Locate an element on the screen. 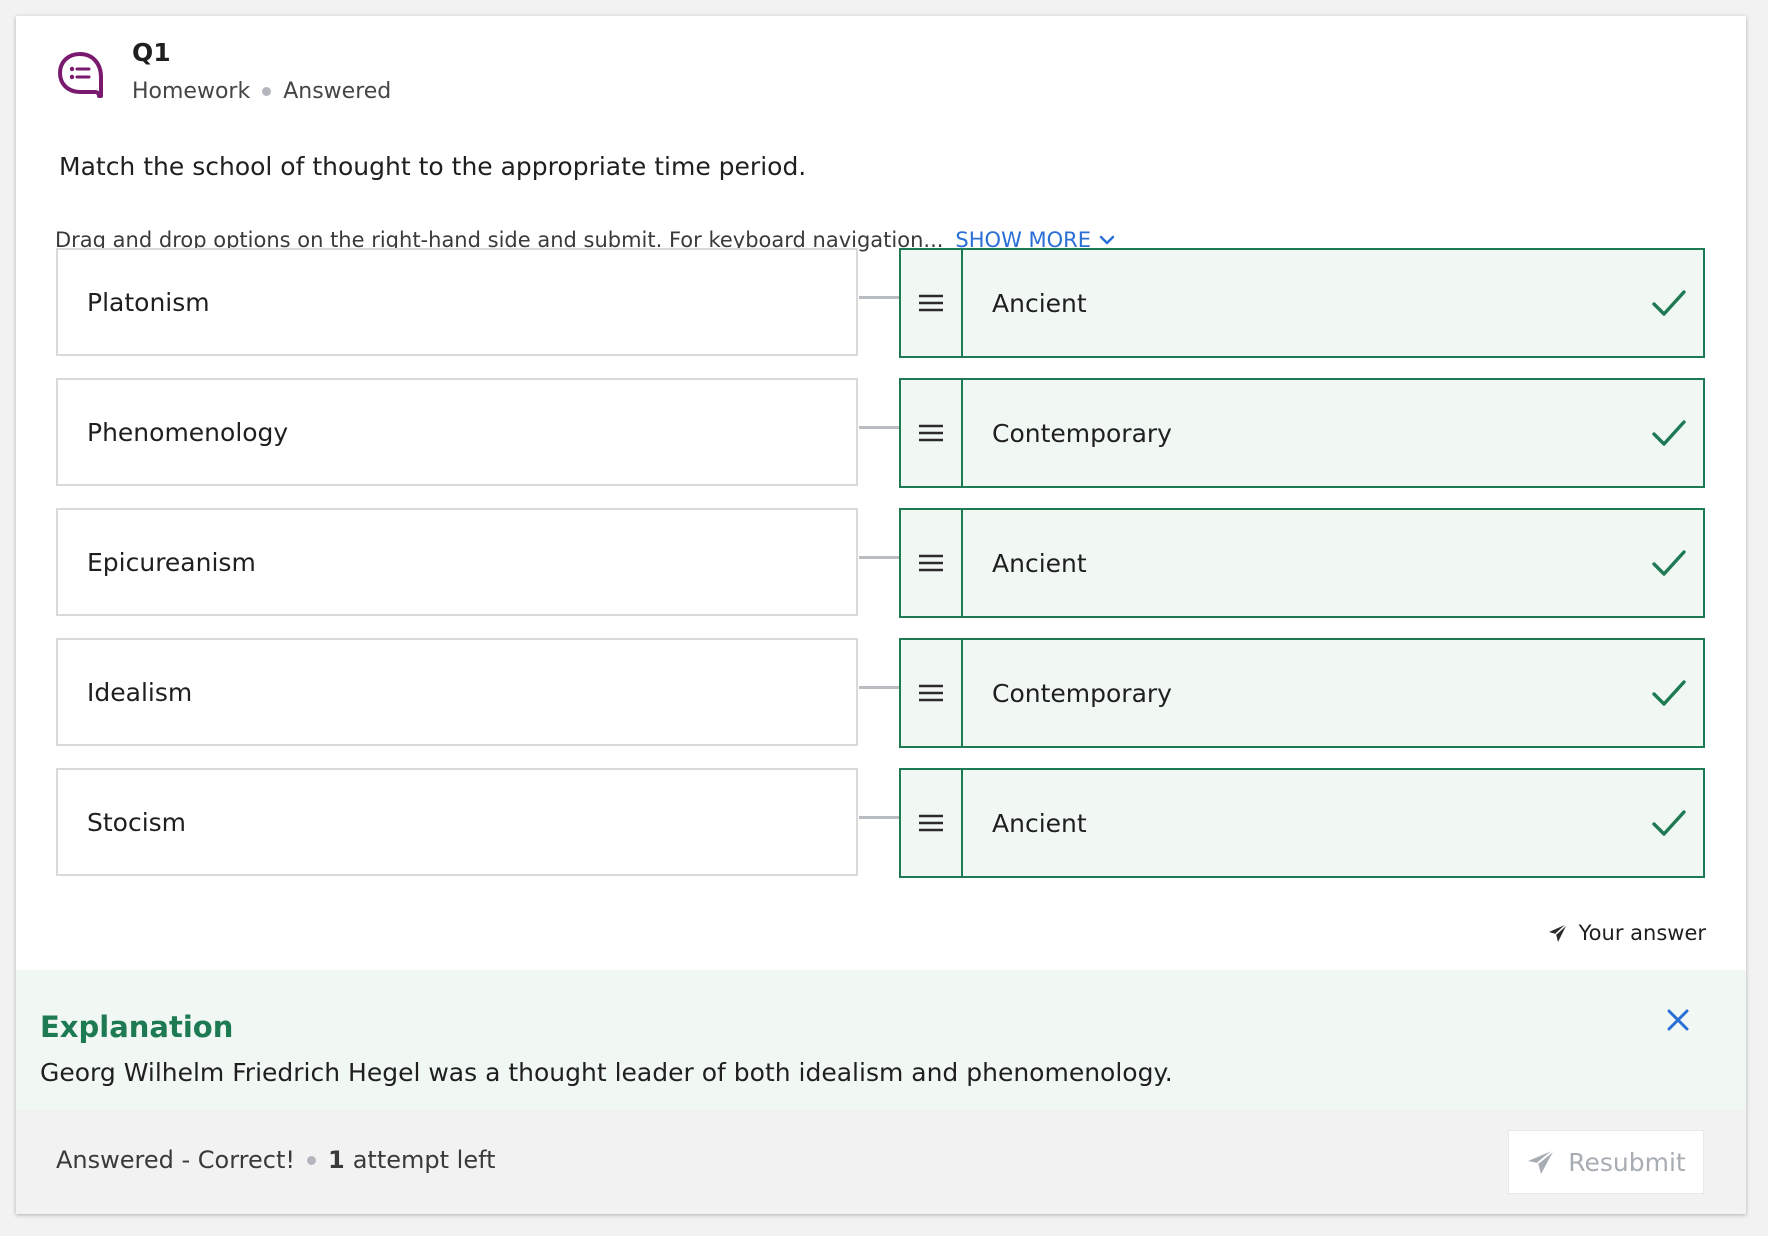  status-text: Answered - Correct! is located at coordinates (176, 1160).